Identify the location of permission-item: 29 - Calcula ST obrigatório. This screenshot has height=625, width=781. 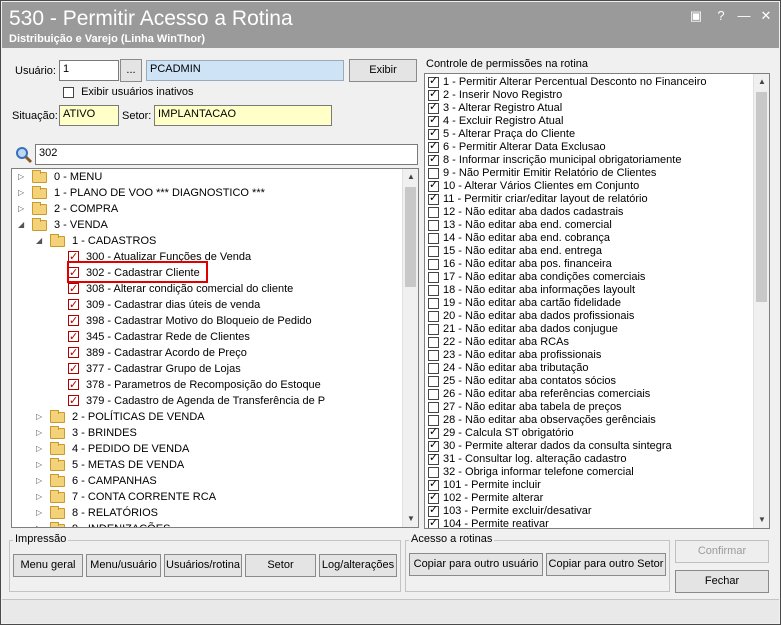
(501, 433).